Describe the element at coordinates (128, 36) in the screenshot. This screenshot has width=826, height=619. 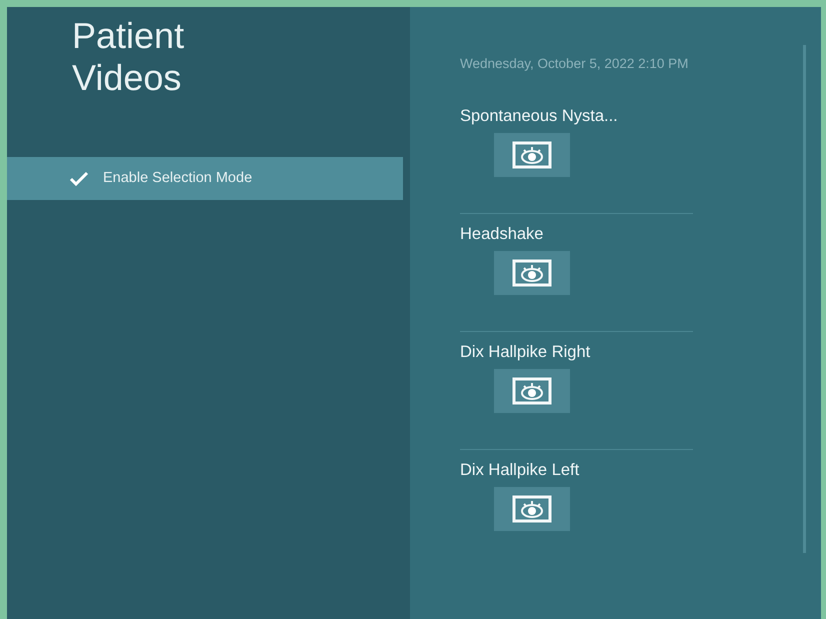
I see `page-title: Patient` at that location.